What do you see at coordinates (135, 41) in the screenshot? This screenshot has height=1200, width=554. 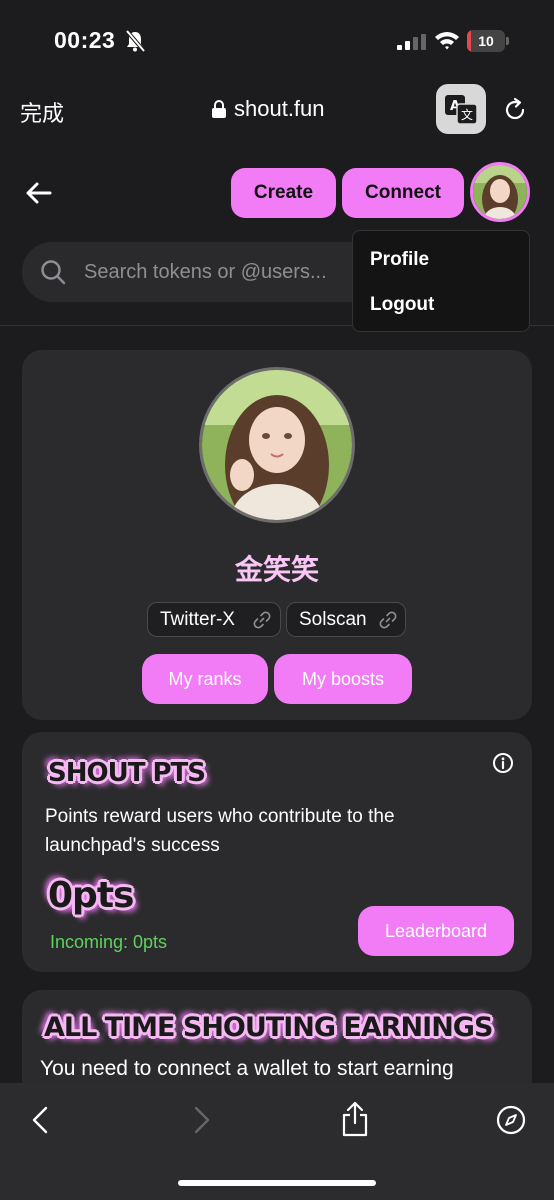 I see `bell-slash-icon` at bounding box center [135, 41].